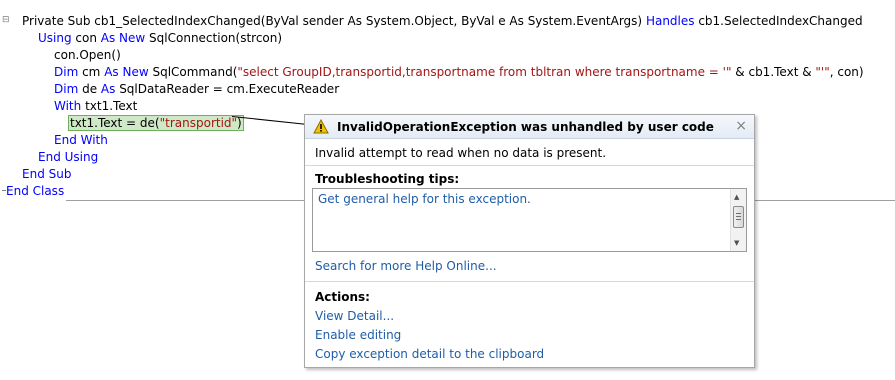  I want to click on tips-scrollbar: ▲ ▼, so click(738, 220).